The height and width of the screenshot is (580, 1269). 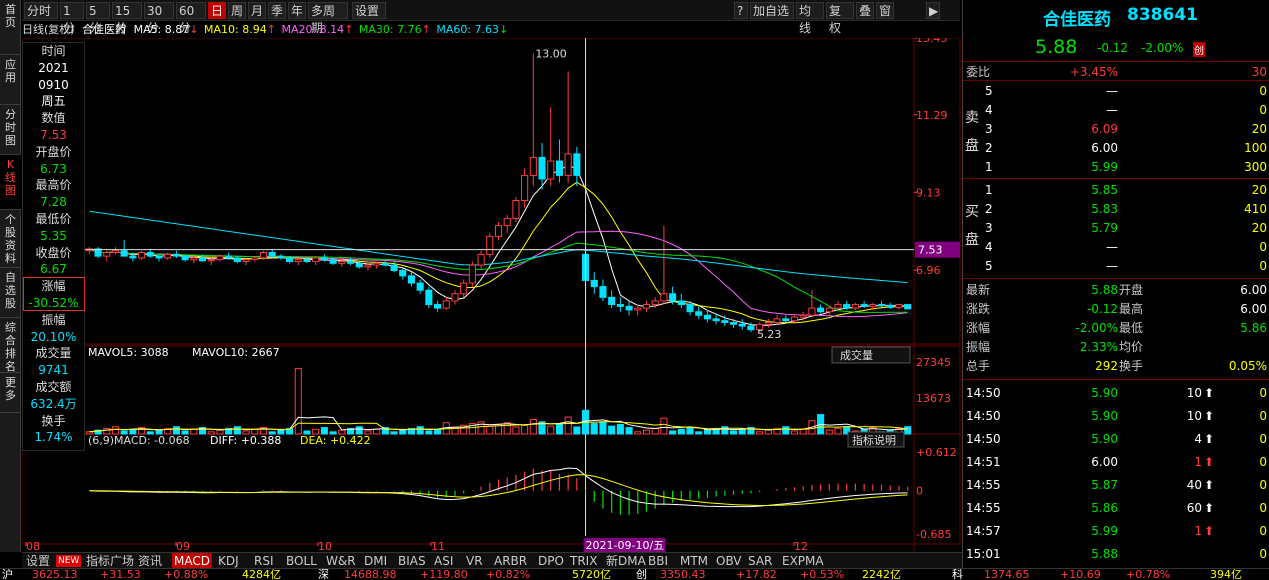 I want to click on indicator-tab-3: 资讯, so click(x=150, y=561).